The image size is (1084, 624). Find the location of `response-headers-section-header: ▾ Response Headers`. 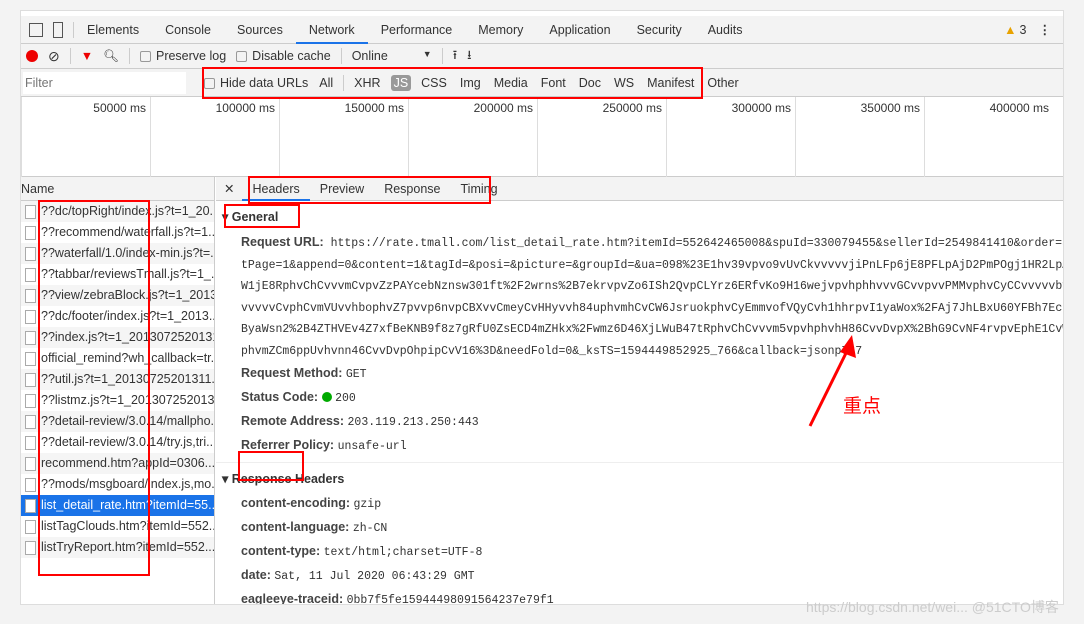

response-headers-section-header: ▾ Response Headers is located at coordinates (639, 477).